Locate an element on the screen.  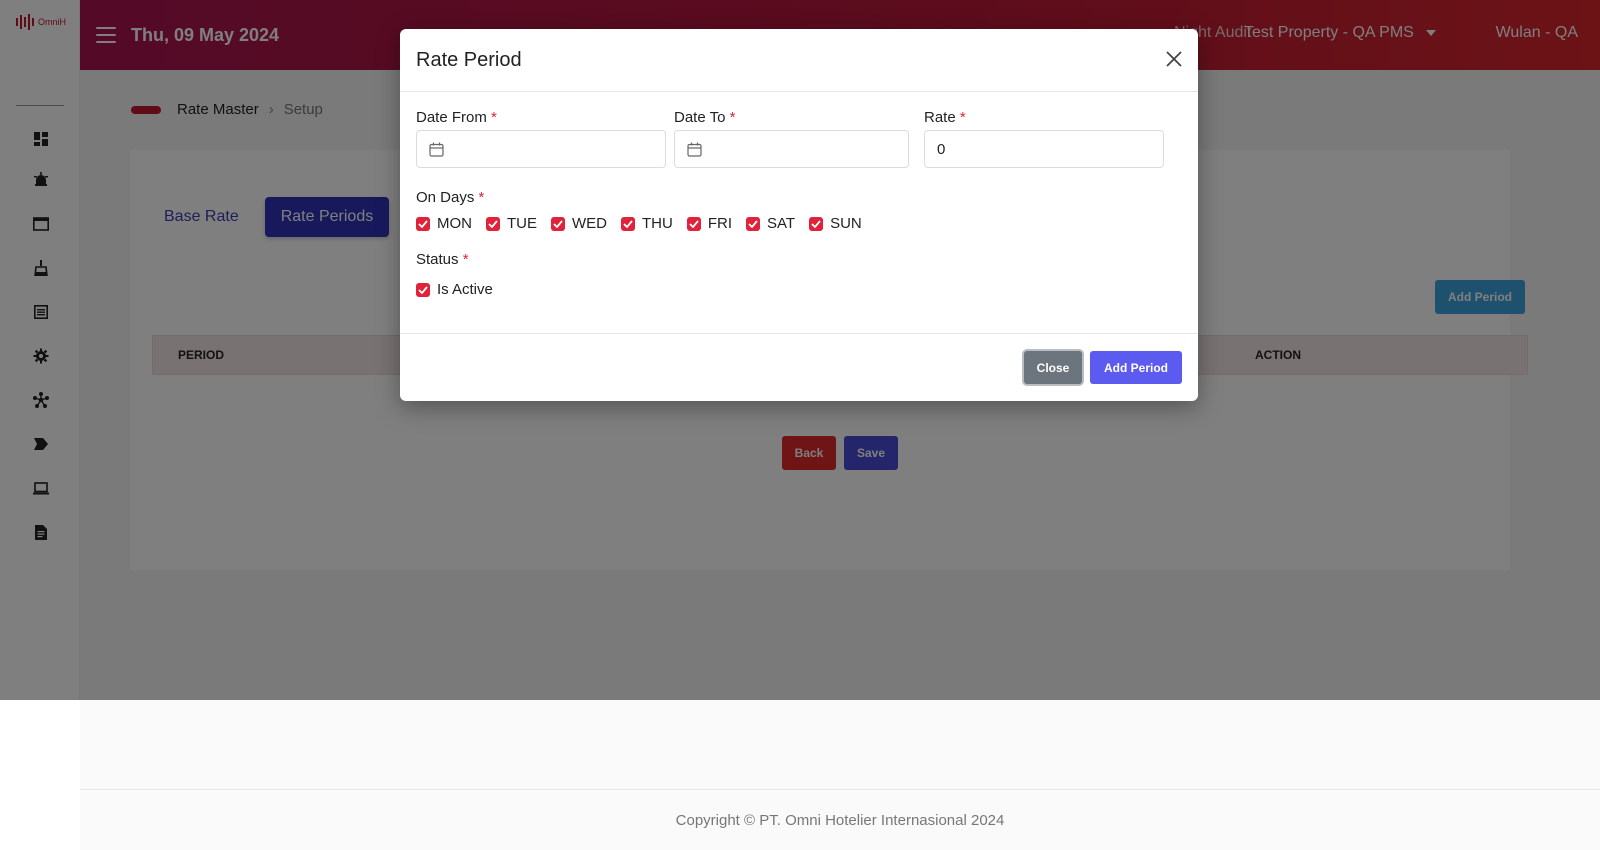
day-label: SUN is located at coordinates (846, 223).